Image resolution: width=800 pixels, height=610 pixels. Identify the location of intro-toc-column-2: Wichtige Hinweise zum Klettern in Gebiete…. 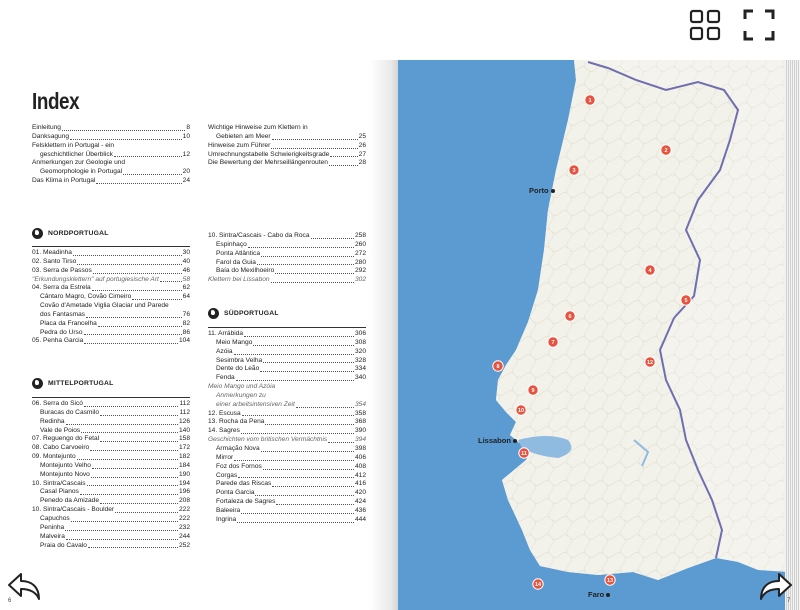
(287, 146).